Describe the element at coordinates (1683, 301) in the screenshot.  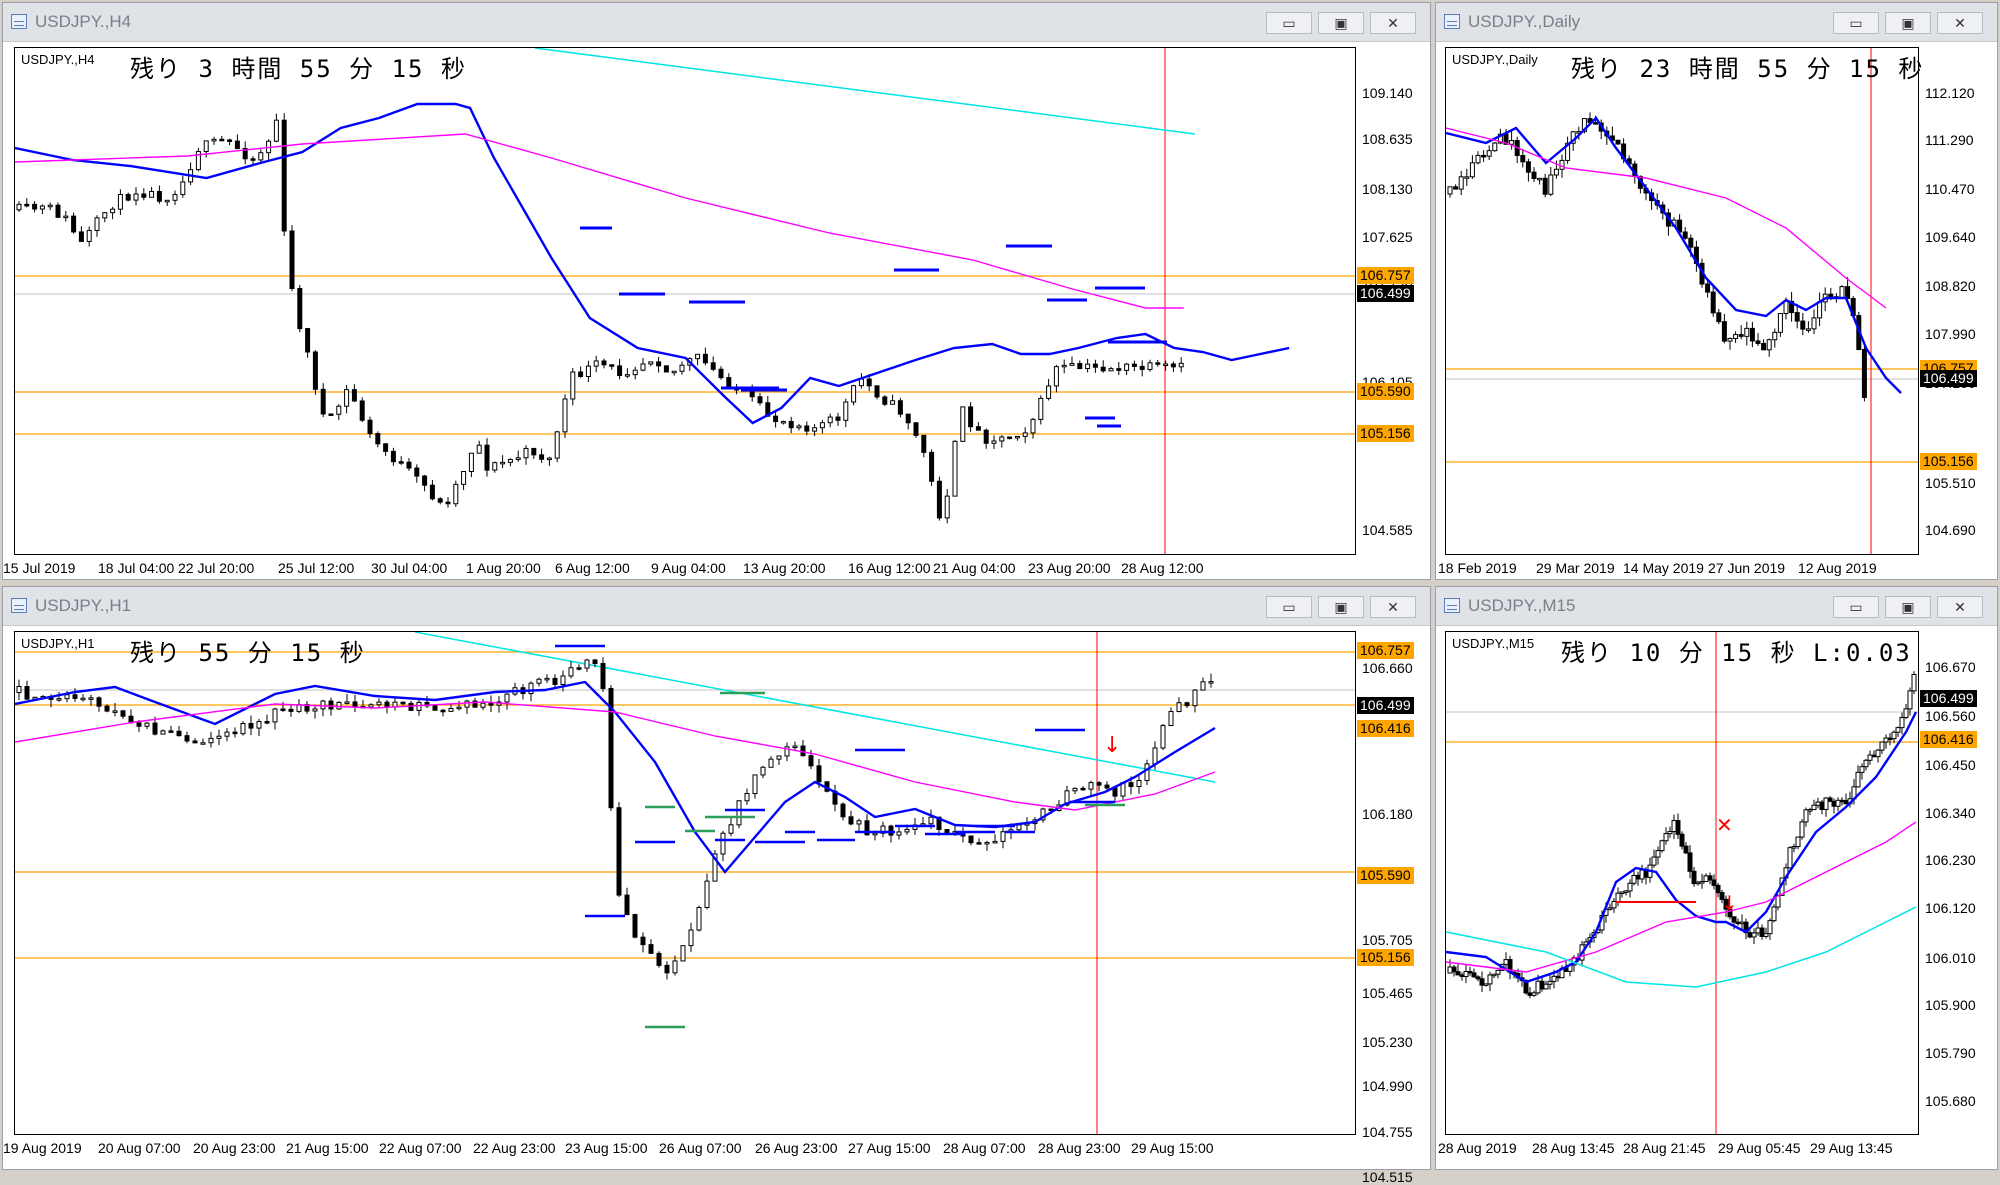
I see `price-chart-daily: USDJPY.,Daily 残り 23 時間 55 分 15 秒` at that location.